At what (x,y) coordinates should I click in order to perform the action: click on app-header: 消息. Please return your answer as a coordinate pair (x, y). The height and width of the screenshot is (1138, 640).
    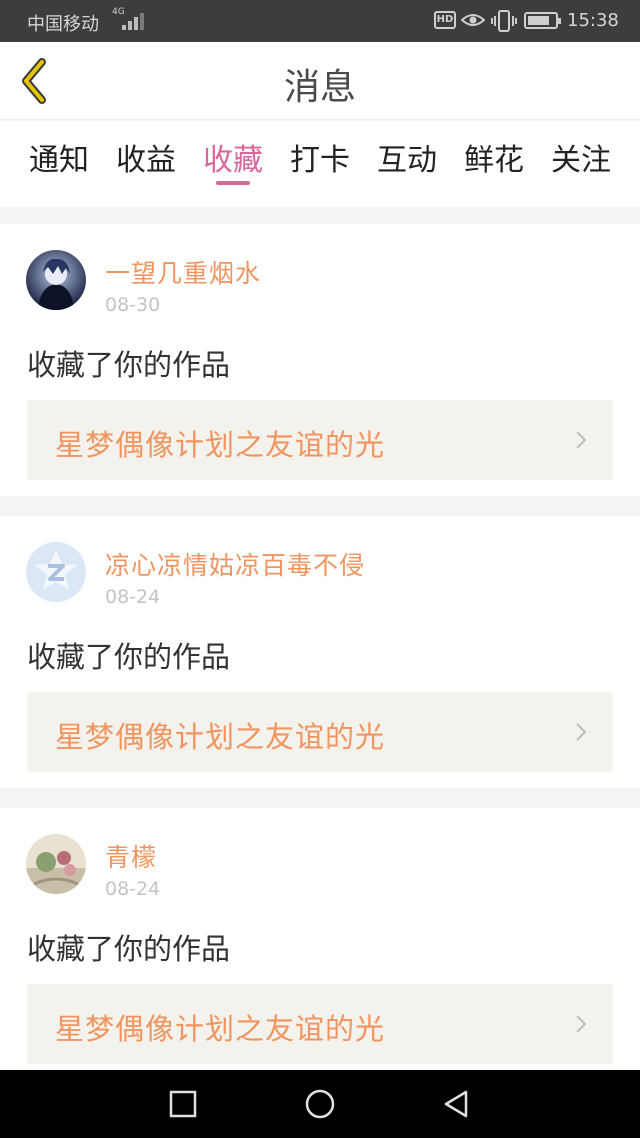
    Looking at the image, I should click on (320, 81).